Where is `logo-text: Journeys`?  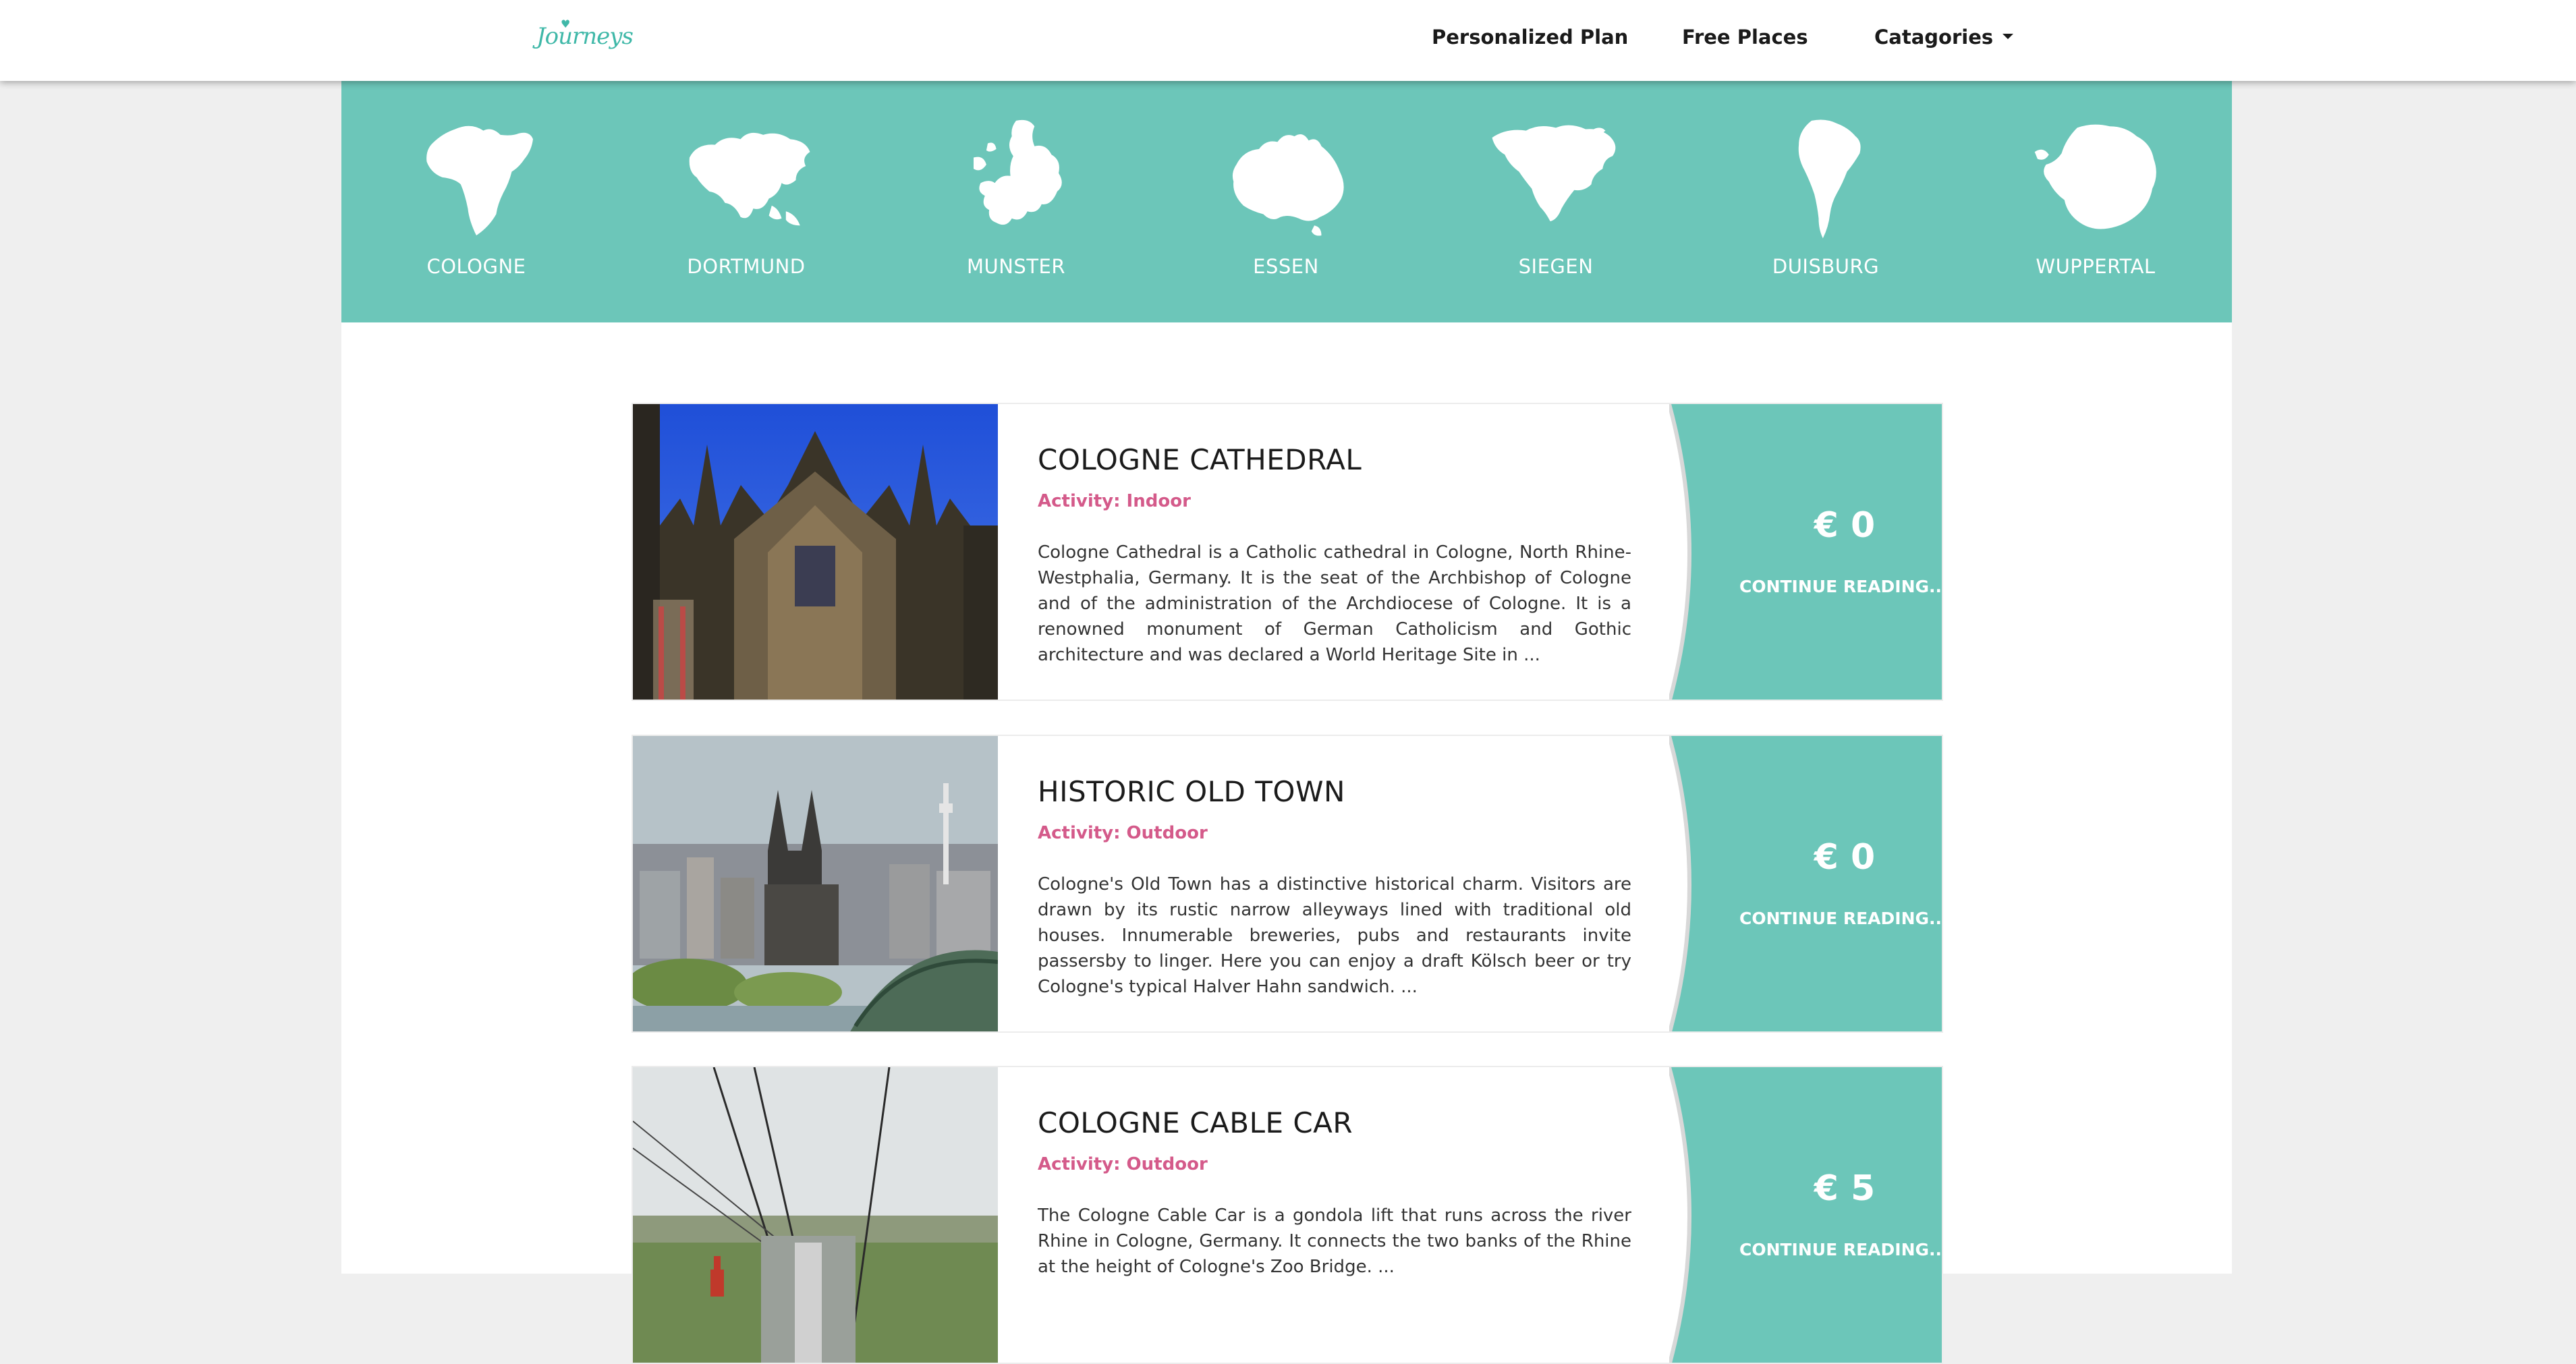
logo-text: Journeys is located at coordinates (585, 37).